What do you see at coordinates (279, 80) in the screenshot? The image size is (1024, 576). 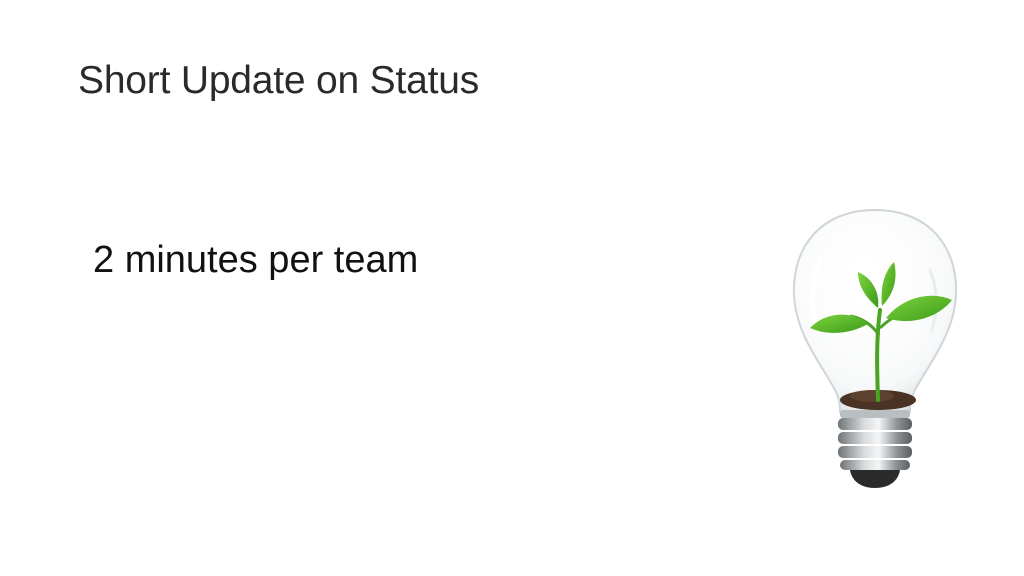 I see `slide-title: Short Update on Status` at bounding box center [279, 80].